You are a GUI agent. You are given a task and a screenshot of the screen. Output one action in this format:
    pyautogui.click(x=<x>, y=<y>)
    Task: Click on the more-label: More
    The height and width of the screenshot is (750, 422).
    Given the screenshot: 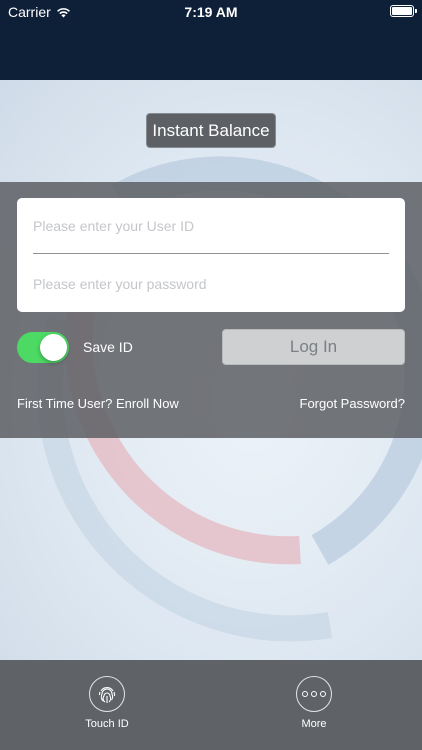 What is the action you would take?
    pyautogui.click(x=314, y=724)
    